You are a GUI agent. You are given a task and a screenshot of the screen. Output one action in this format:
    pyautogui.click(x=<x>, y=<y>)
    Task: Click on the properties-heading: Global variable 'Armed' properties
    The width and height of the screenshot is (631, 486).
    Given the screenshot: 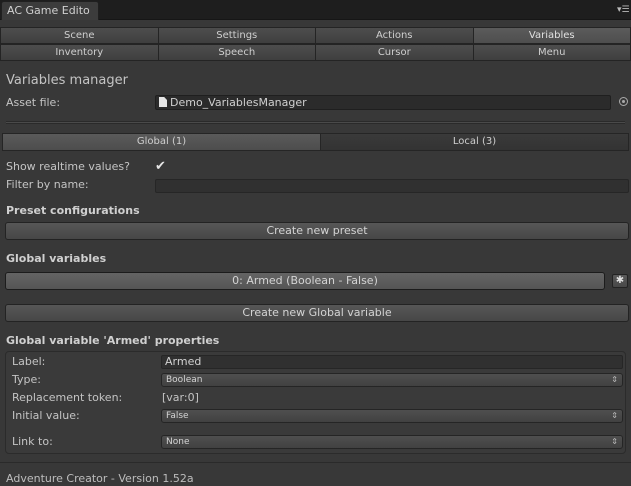 What is the action you would take?
    pyautogui.click(x=113, y=340)
    